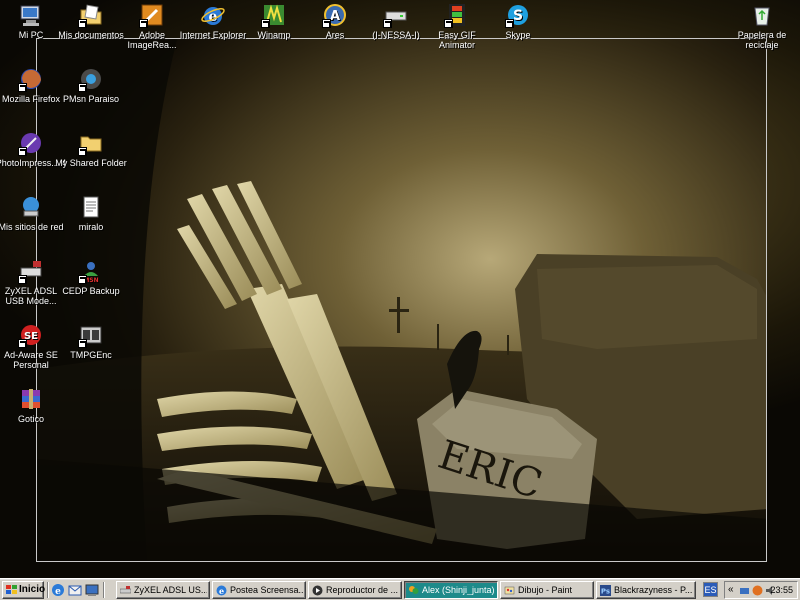  What do you see at coordinates (781, 590) in the screenshot?
I see `clock: 23:55` at bounding box center [781, 590].